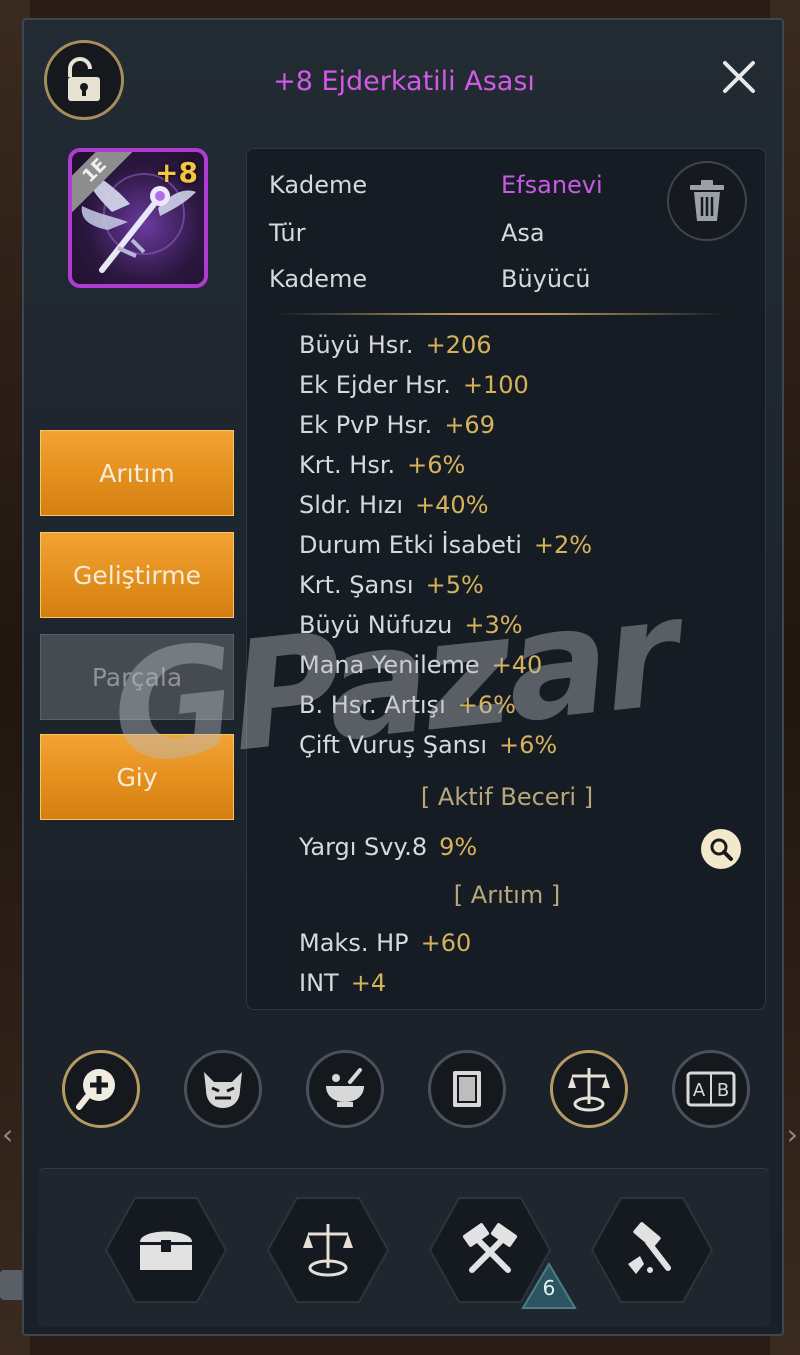  I want to click on compare-letter: A, so click(699, 1090).